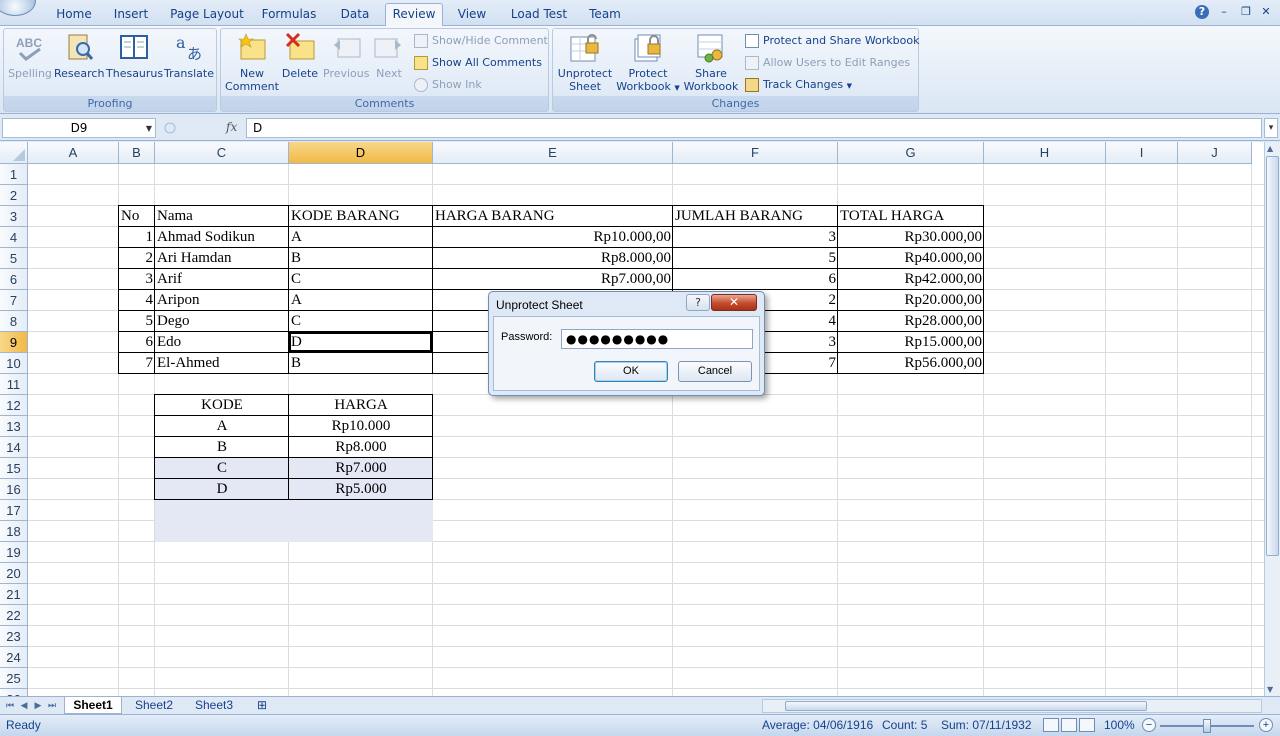 The height and width of the screenshot is (736, 1280). Describe the element at coordinates (1119, 725) in the screenshot. I see `zoom-level: 100%` at that location.